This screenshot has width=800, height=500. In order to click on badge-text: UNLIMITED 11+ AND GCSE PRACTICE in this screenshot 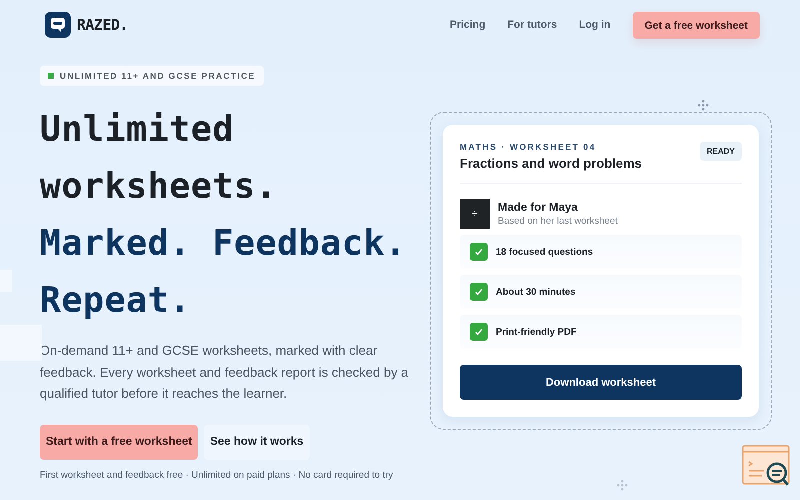, I will do `click(158, 76)`.